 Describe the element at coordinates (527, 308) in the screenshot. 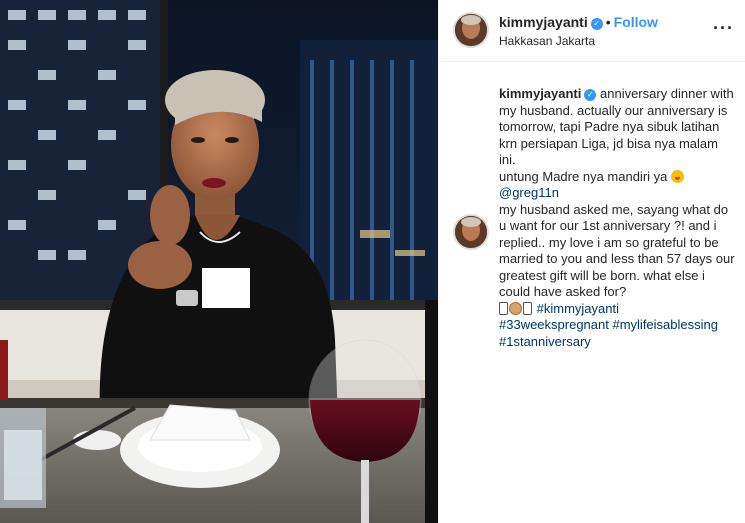

I see `placeholder-emoji-icon` at that location.